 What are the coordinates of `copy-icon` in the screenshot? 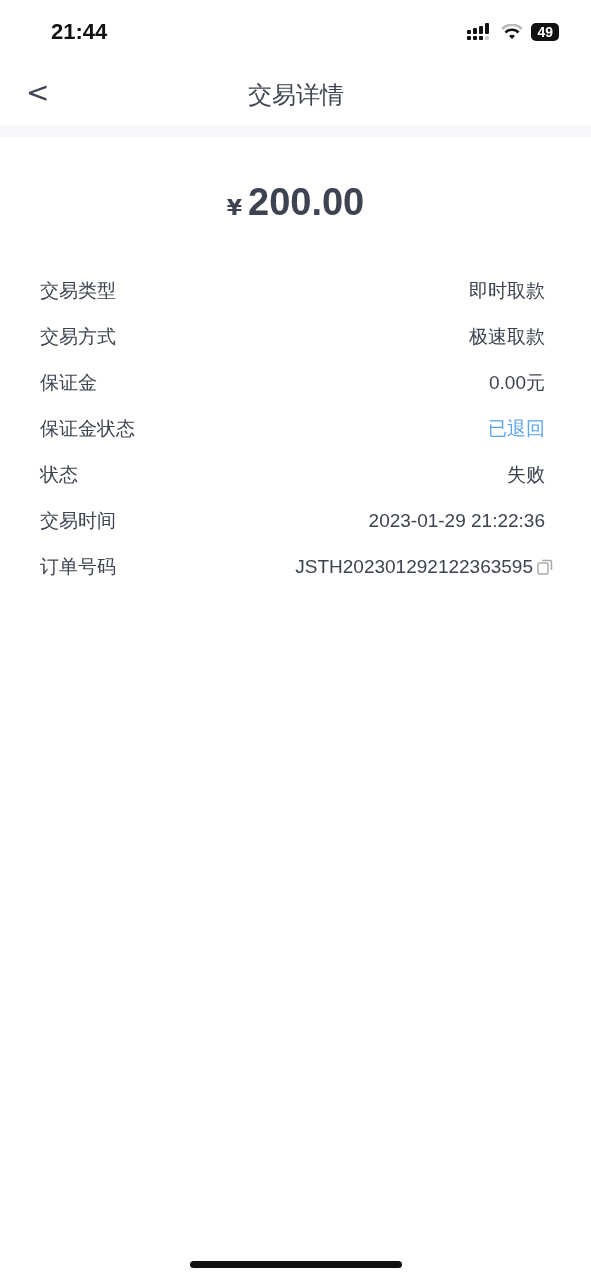 It's located at (545, 567).